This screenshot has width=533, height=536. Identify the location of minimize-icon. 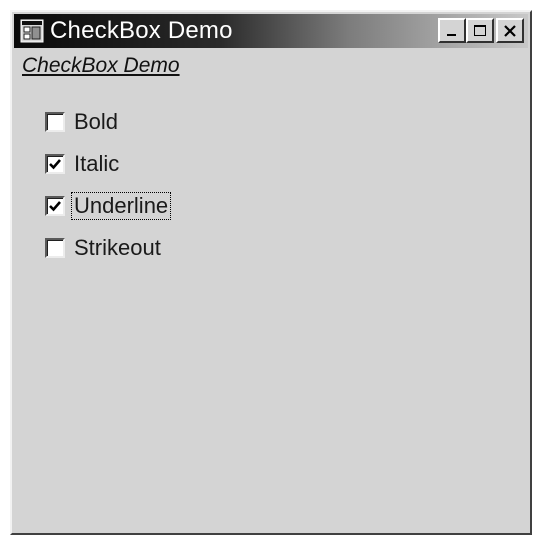
(451, 34).